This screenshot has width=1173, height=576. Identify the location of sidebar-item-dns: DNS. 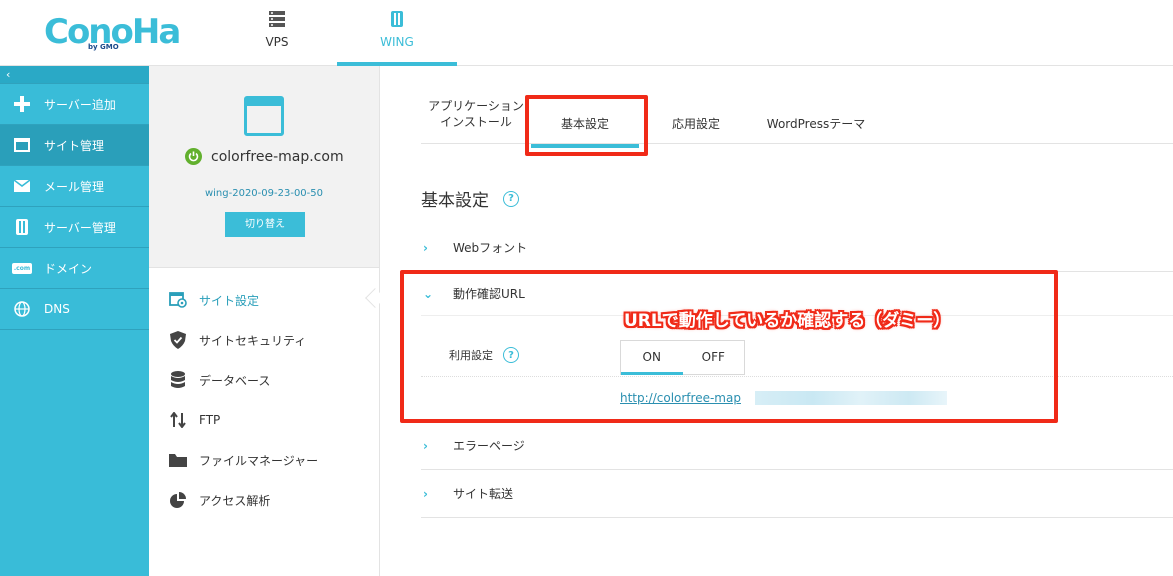
(74, 309).